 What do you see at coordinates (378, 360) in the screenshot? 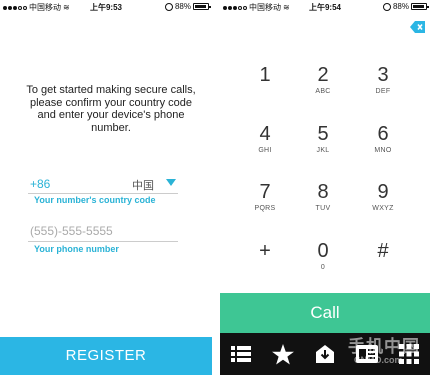
I see `watermark-subtext: CNMO.com` at bounding box center [378, 360].